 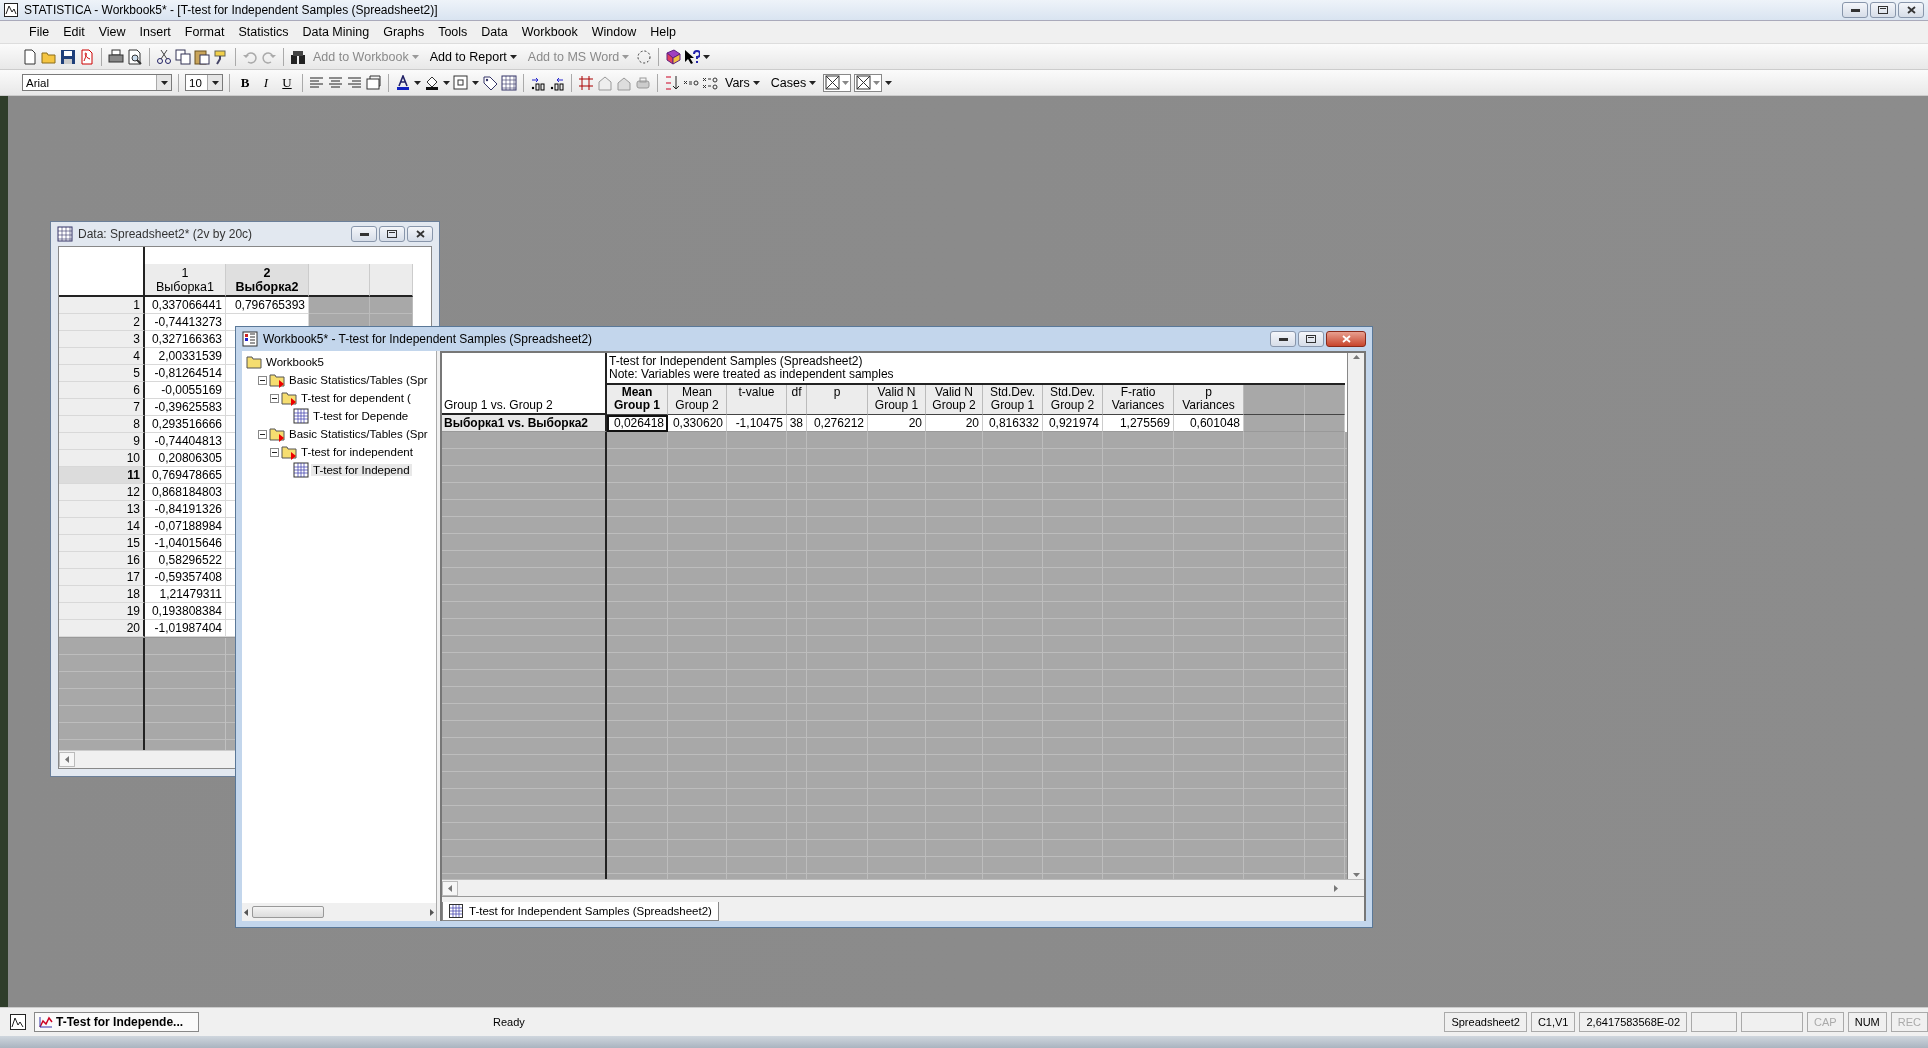 I want to click on column-header: p Variances, so click(x=1209, y=400).